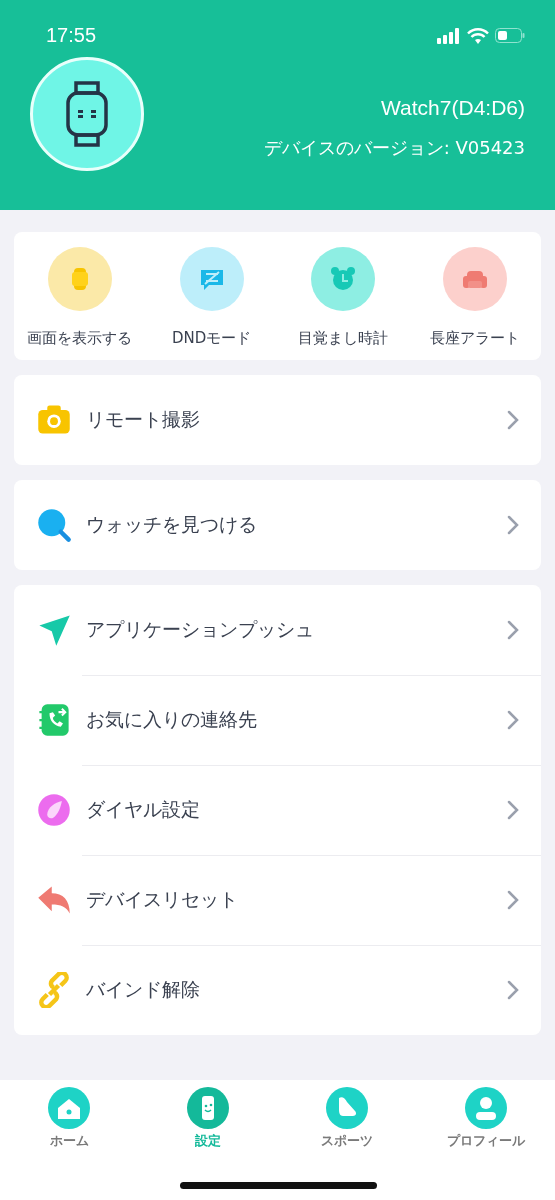 This screenshot has width=555, height=1200. Describe the element at coordinates (289, 810) in the screenshot. I see `setting-item: ダイヤル設定` at that location.